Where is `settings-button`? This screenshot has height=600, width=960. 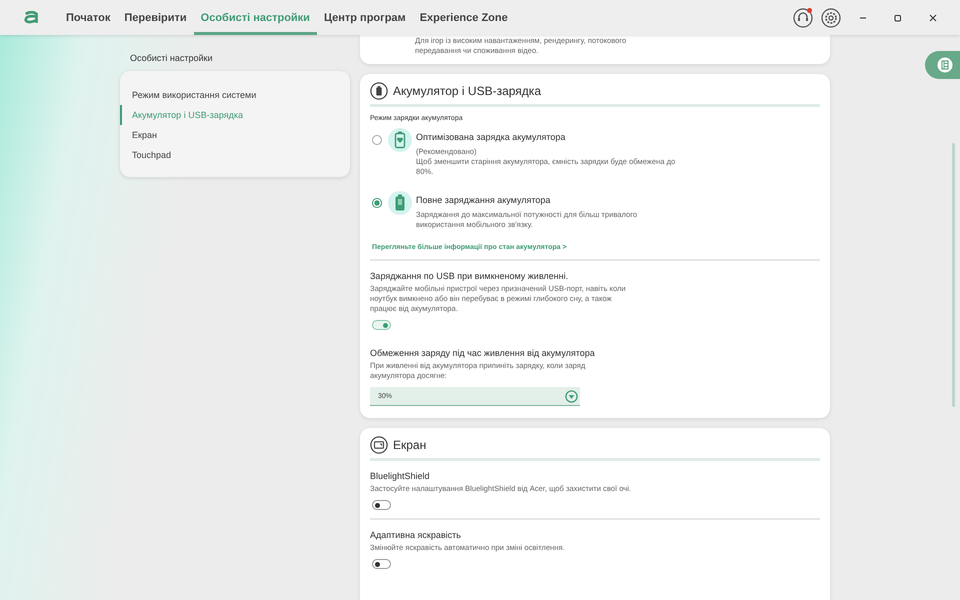
settings-button is located at coordinates (831, 18).